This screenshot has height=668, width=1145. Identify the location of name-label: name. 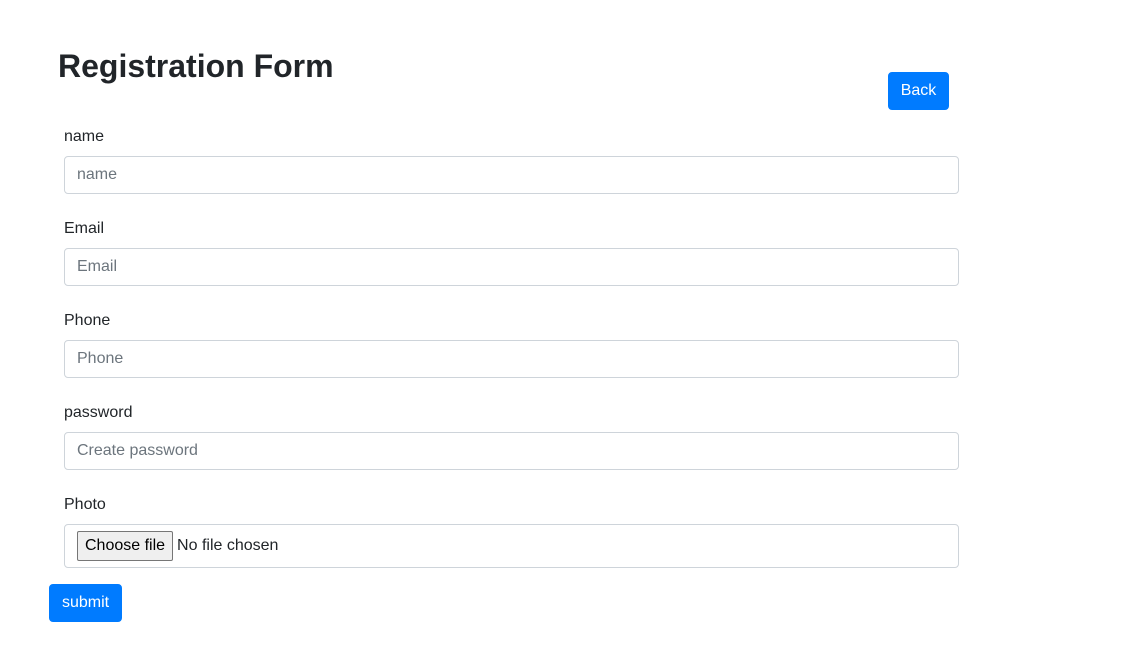
(84, 136).